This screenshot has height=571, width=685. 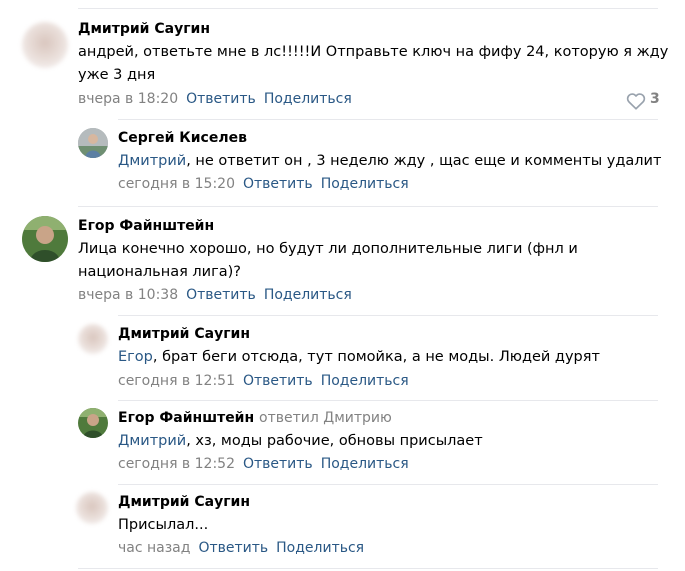 What do you see at coordinates (146, 226) in the screenshot?
I see `comment-author: Егор Файнштейн` at bounding box center [146, 226].